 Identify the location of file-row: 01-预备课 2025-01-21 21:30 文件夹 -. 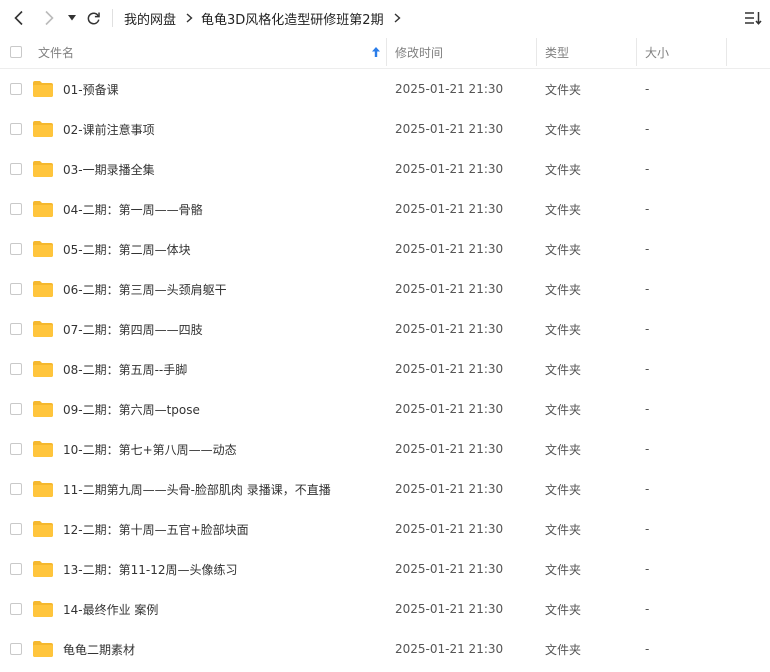
(385, 89).